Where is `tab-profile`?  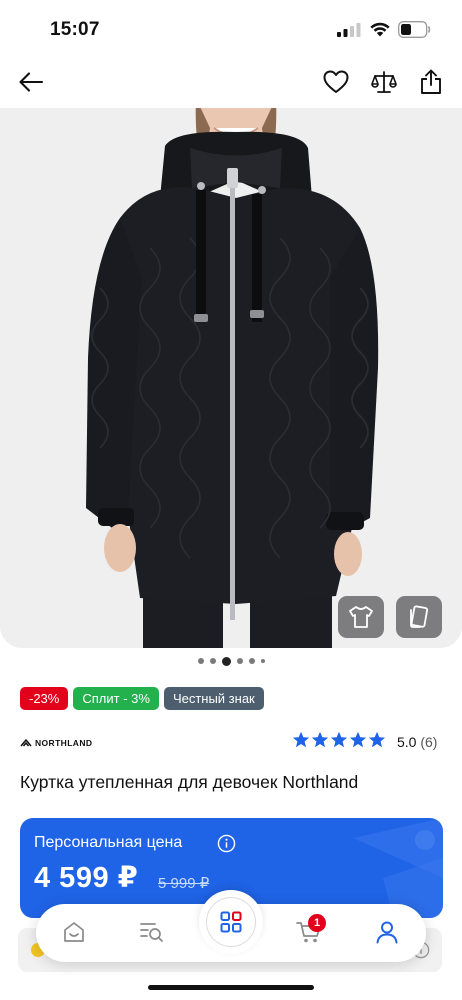 tab-profile is located at coordinates (387, 932).